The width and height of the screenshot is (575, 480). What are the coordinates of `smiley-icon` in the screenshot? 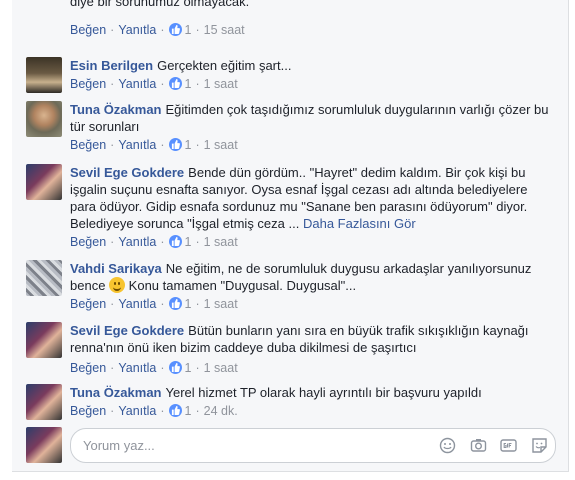 It's located at (447, 445).